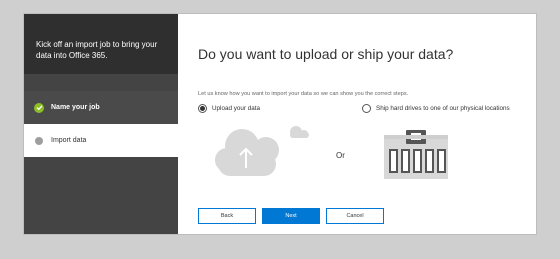 This screenshot has height=259, width=560. What do you see at coordinates (101, 140) in the screenshot?
I see `step-import-data: Import data` at bounding box center [101, 140].